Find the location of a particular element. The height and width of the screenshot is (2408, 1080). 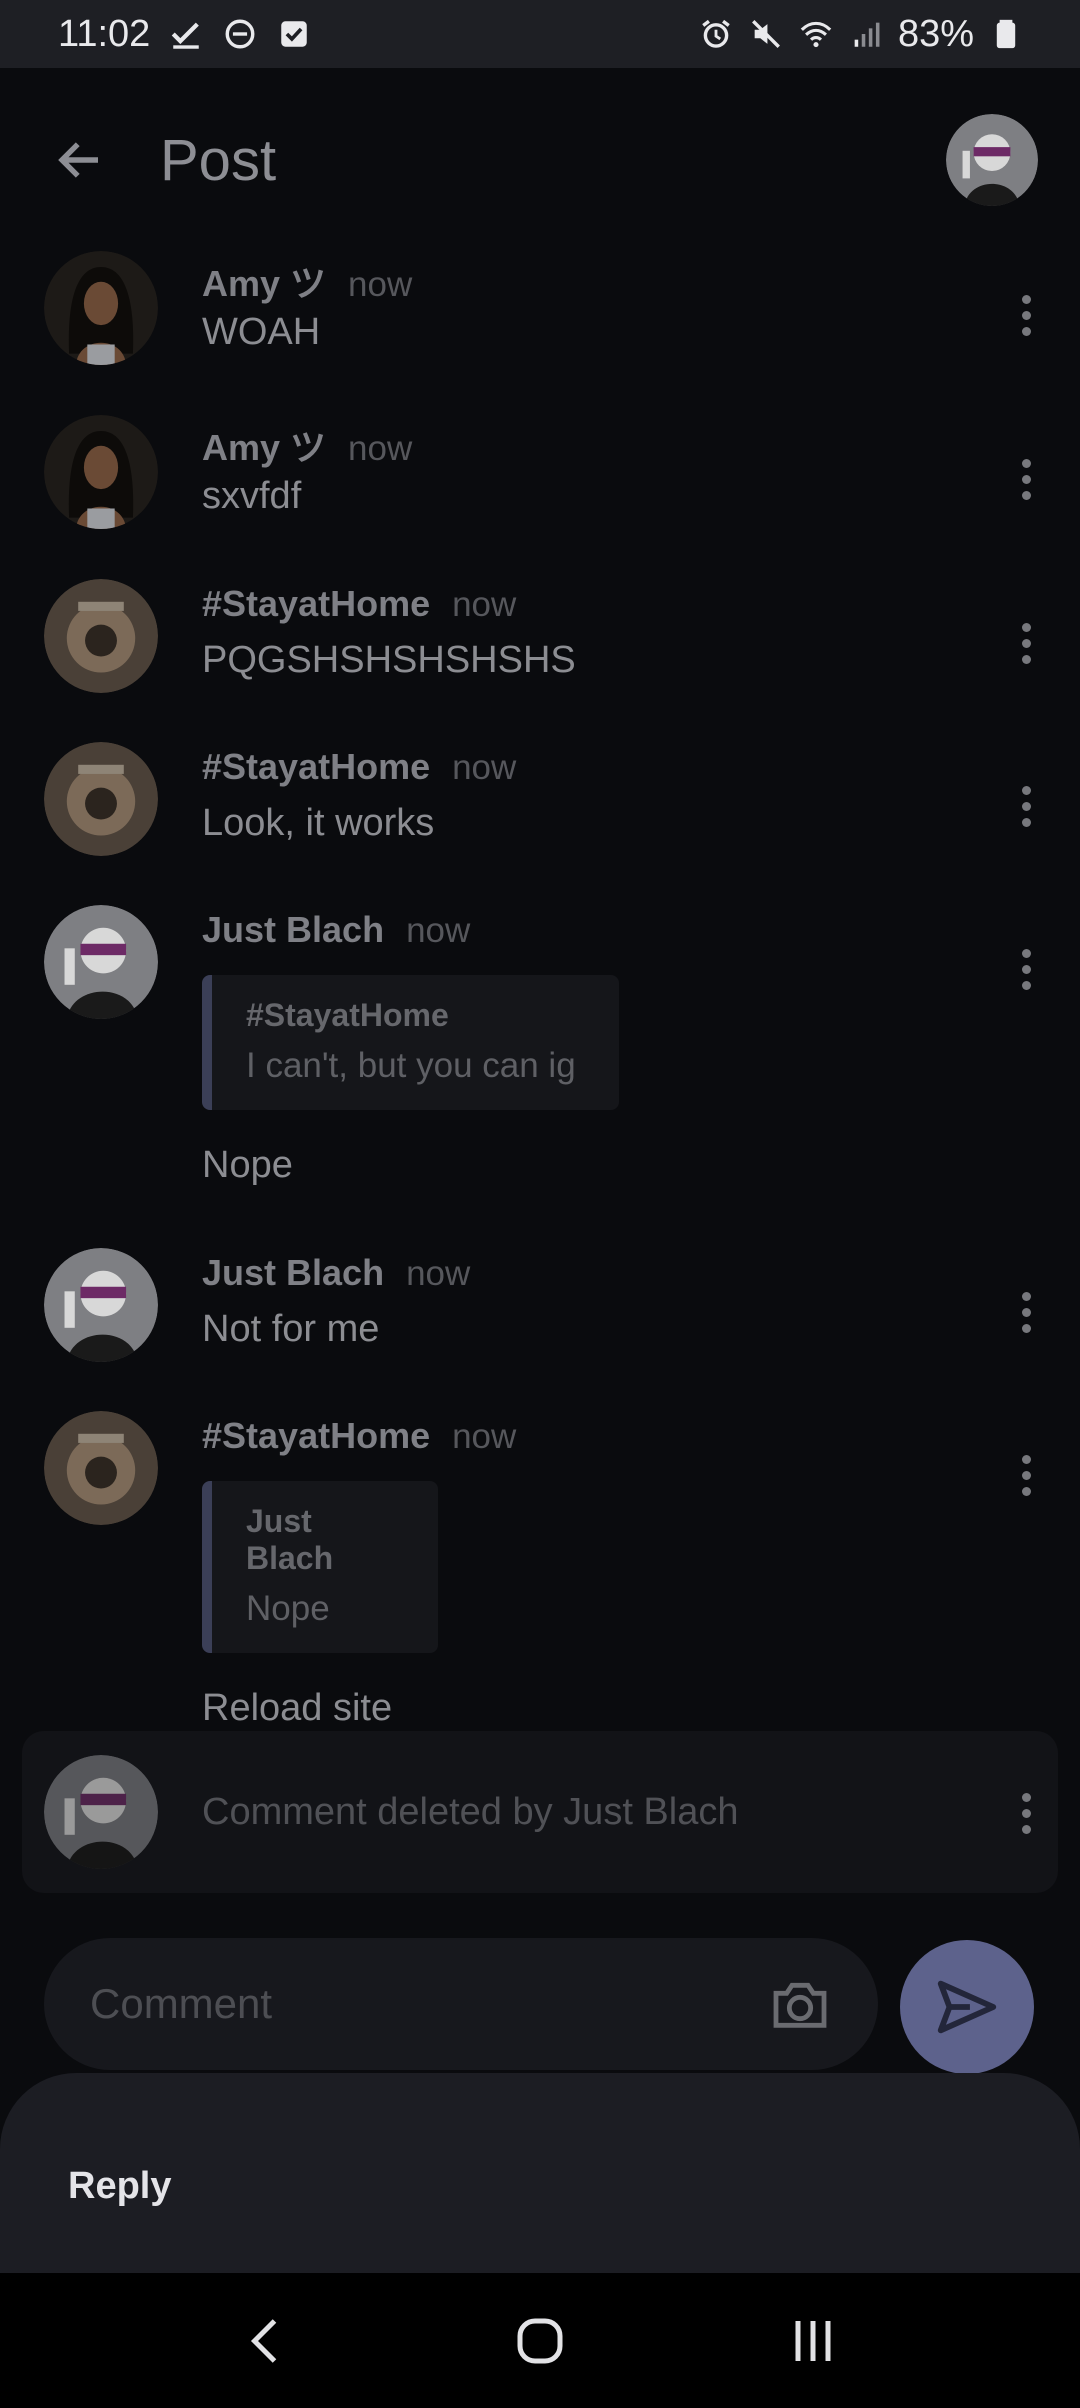

nav-back-icon is located at coordinates (267, 2341).